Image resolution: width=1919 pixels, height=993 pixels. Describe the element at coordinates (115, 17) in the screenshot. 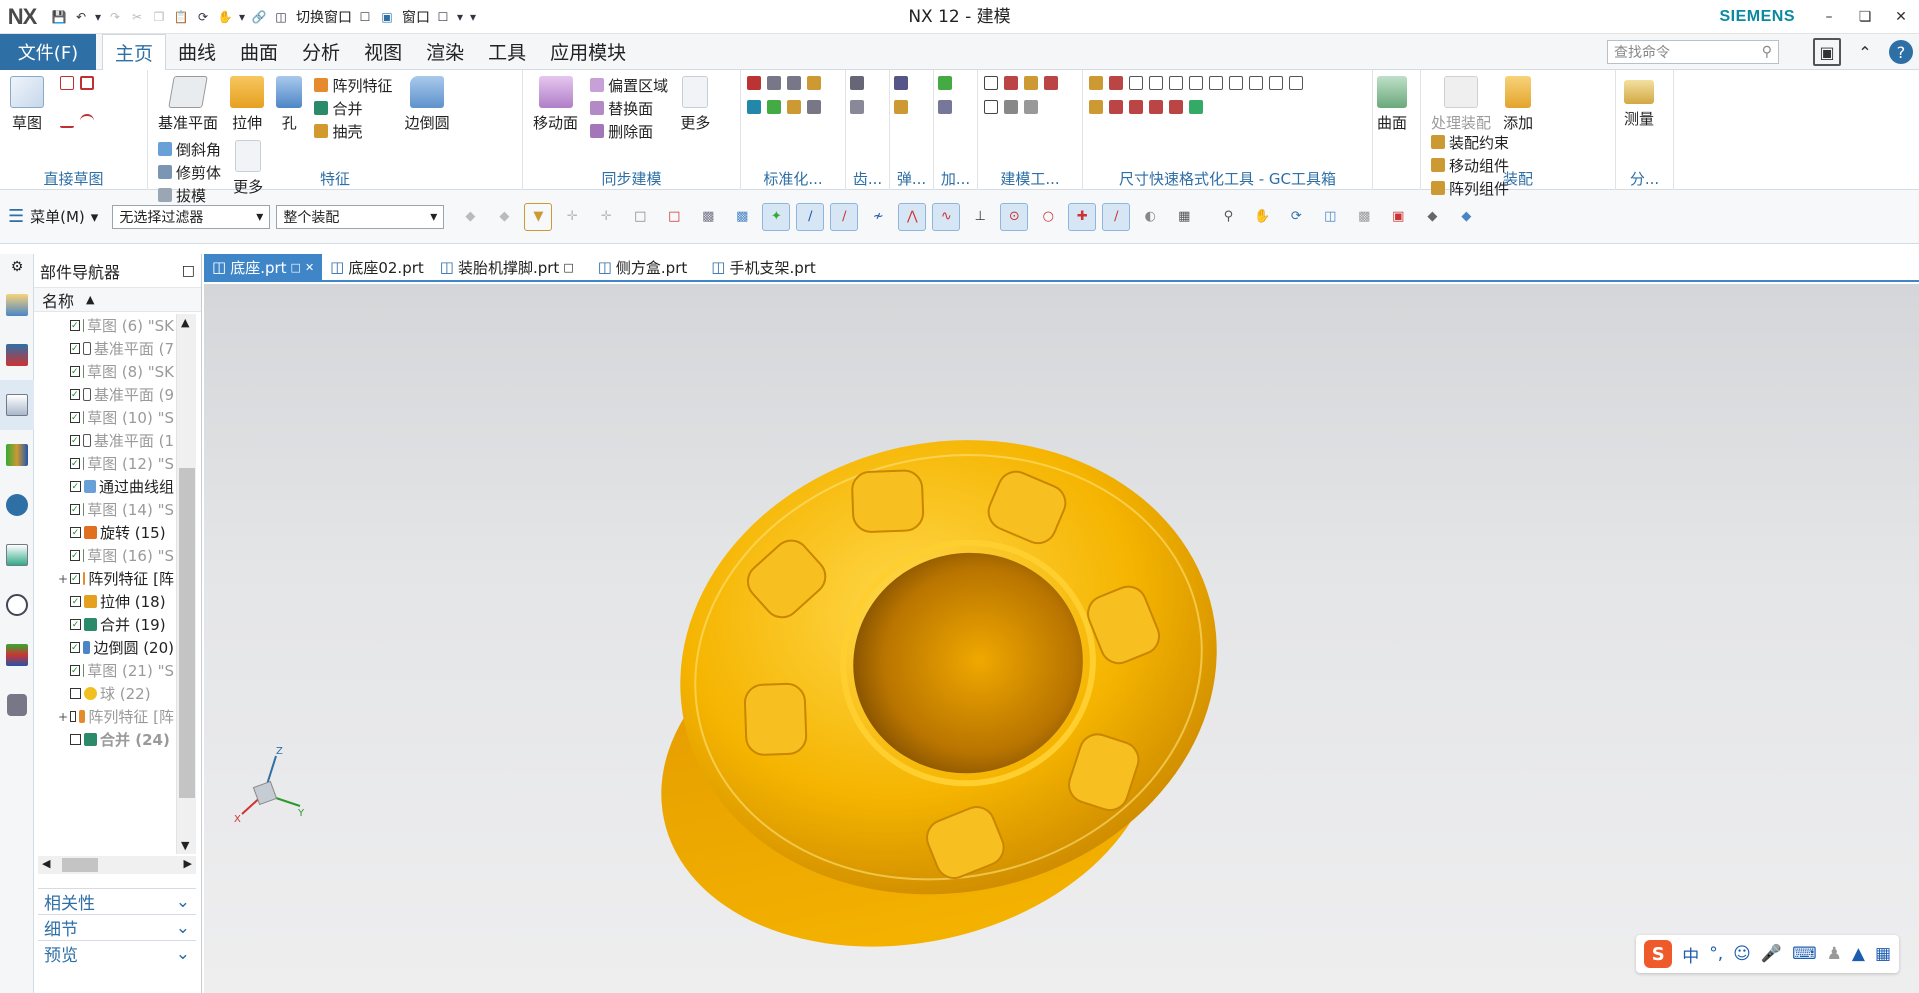

I see `redo-icon: ↷` at that location.